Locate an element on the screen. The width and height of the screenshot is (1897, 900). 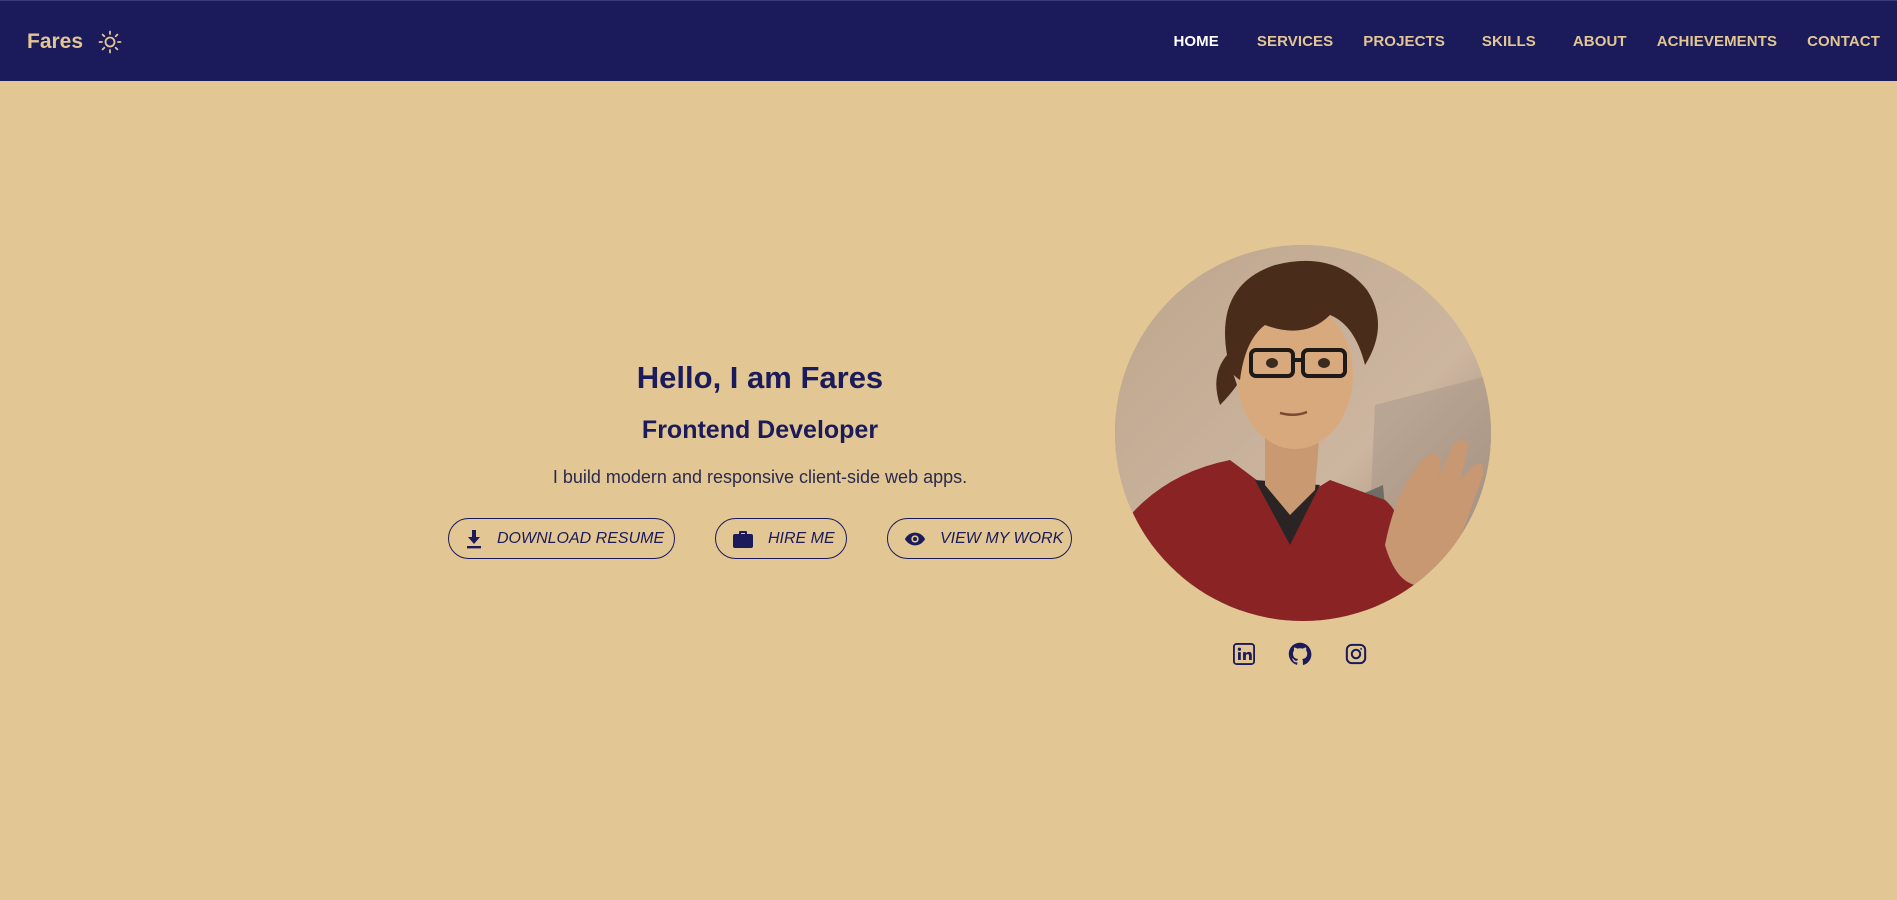
instagram-link is located at coordinates (1356, 654).